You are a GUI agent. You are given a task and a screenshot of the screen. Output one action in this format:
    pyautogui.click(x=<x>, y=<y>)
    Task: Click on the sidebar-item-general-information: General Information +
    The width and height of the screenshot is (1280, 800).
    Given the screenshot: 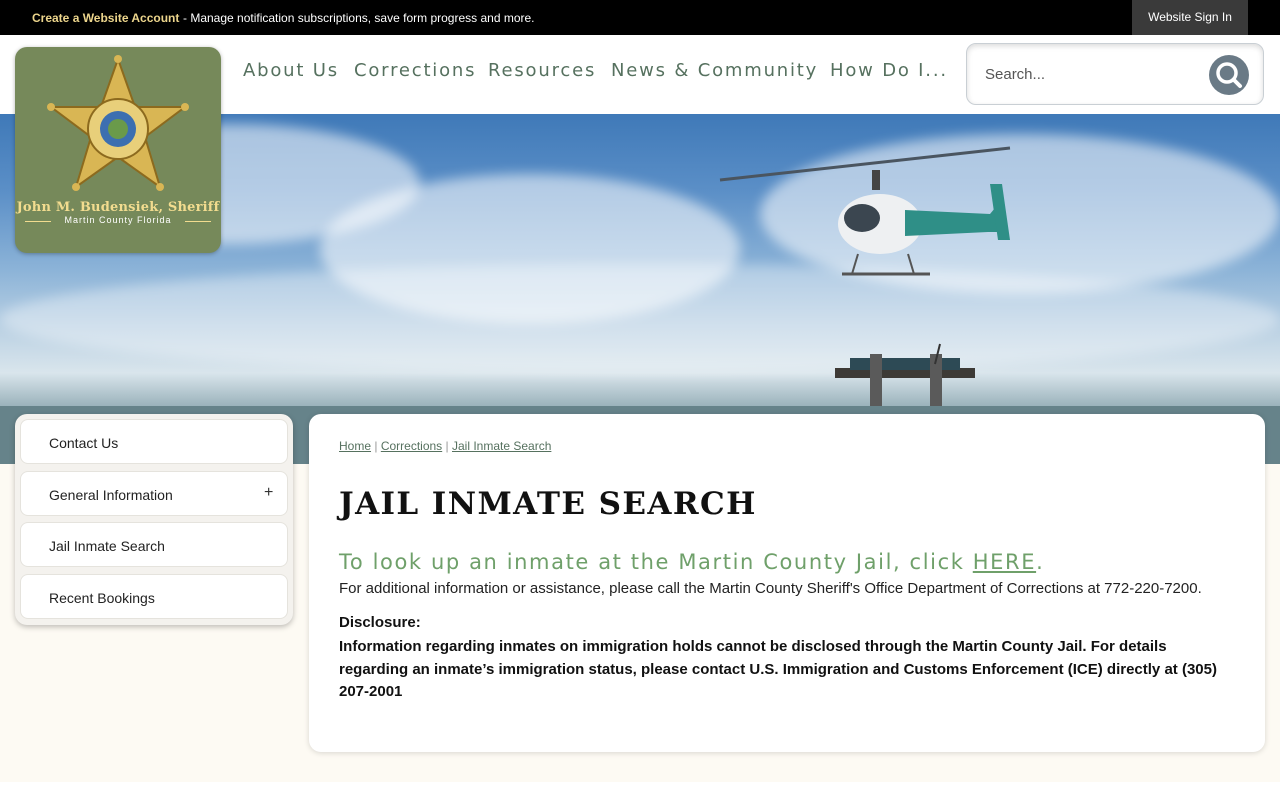 What is the action you would take?
    pyautogui.click(x=154, y=493)
    